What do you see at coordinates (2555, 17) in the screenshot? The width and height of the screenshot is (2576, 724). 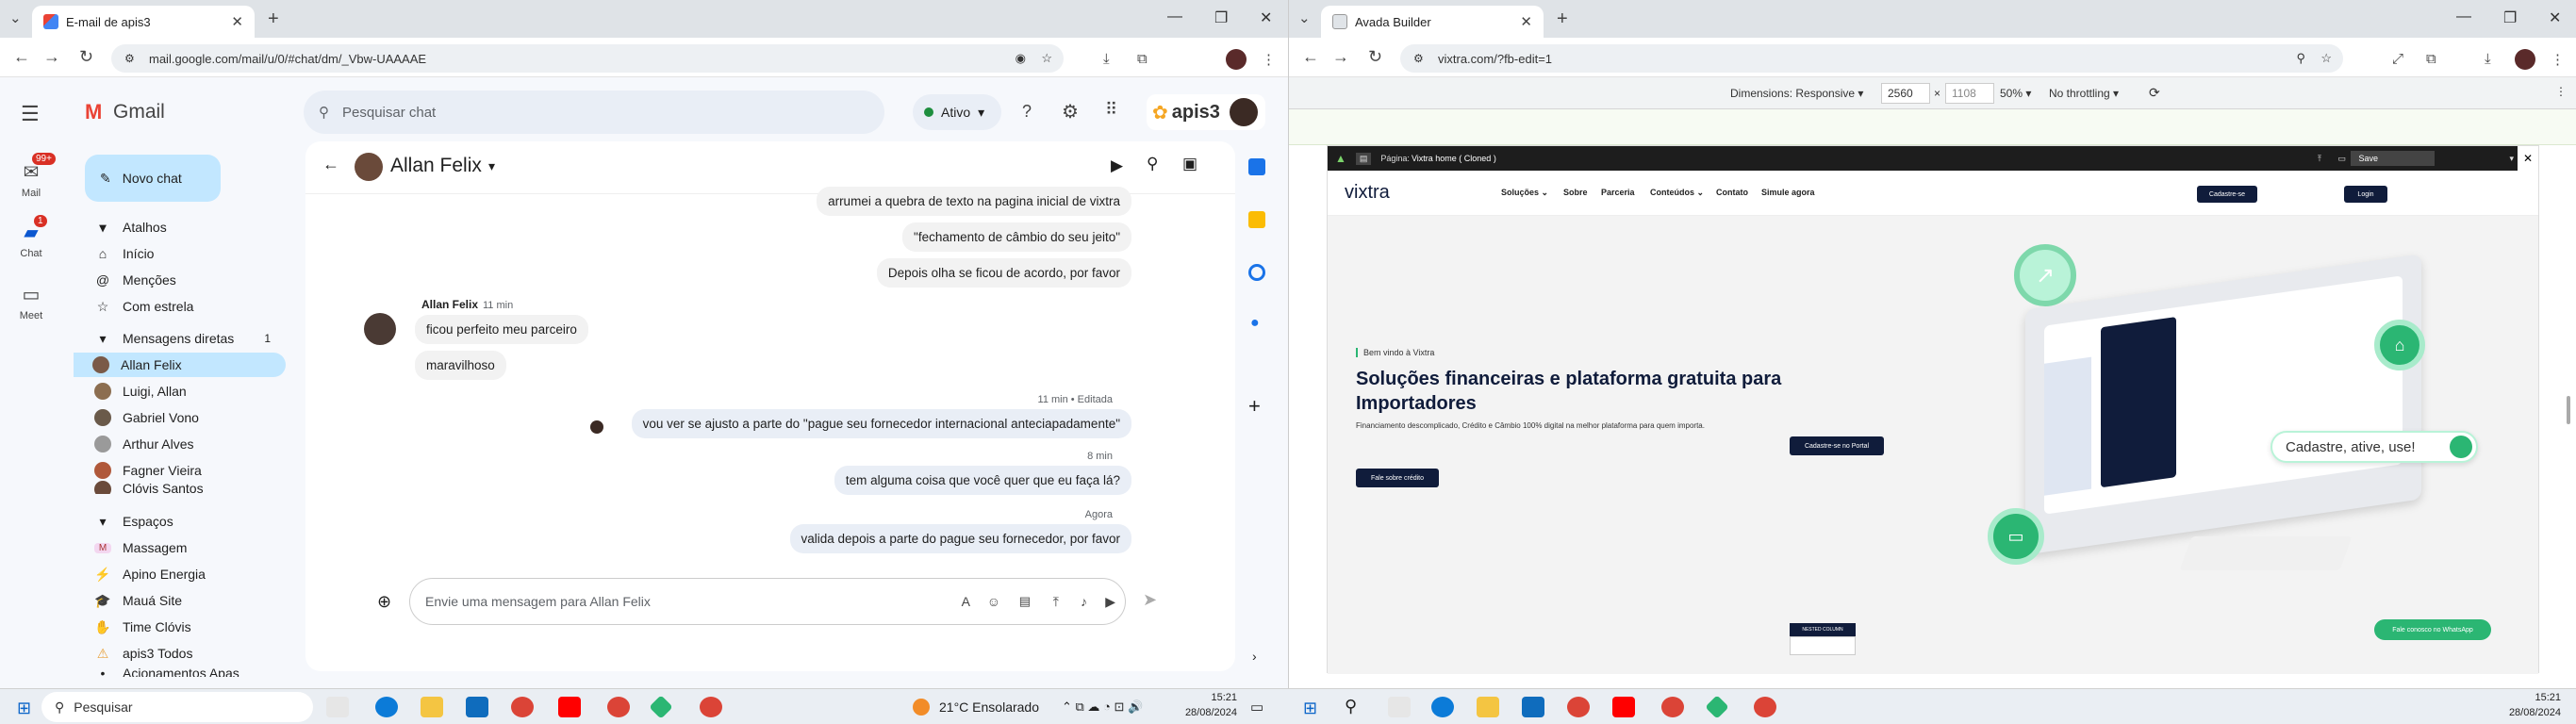 I see `close-window-icon: ✕` at bounding box center [2555, 17].